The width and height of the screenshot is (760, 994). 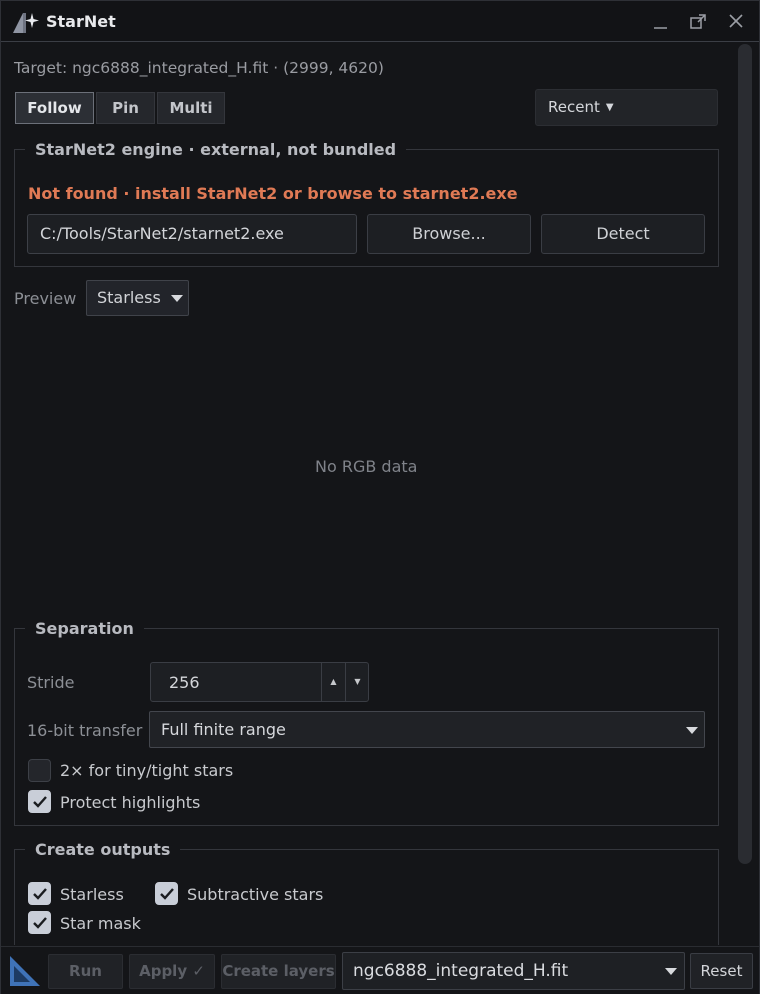 I want to click on preview-select: Starless, so click(x=137, y=298).